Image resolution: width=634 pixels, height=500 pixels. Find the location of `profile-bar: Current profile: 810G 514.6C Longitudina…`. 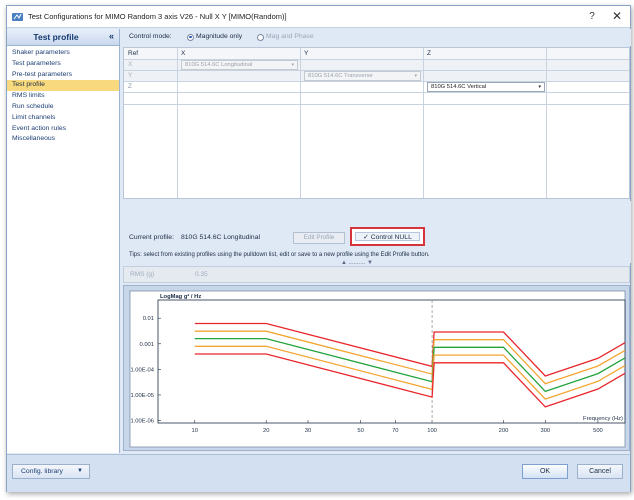

profile-bar: Current profile: 810G 514.6C Longitudina… is located at coordinates (376, 233).